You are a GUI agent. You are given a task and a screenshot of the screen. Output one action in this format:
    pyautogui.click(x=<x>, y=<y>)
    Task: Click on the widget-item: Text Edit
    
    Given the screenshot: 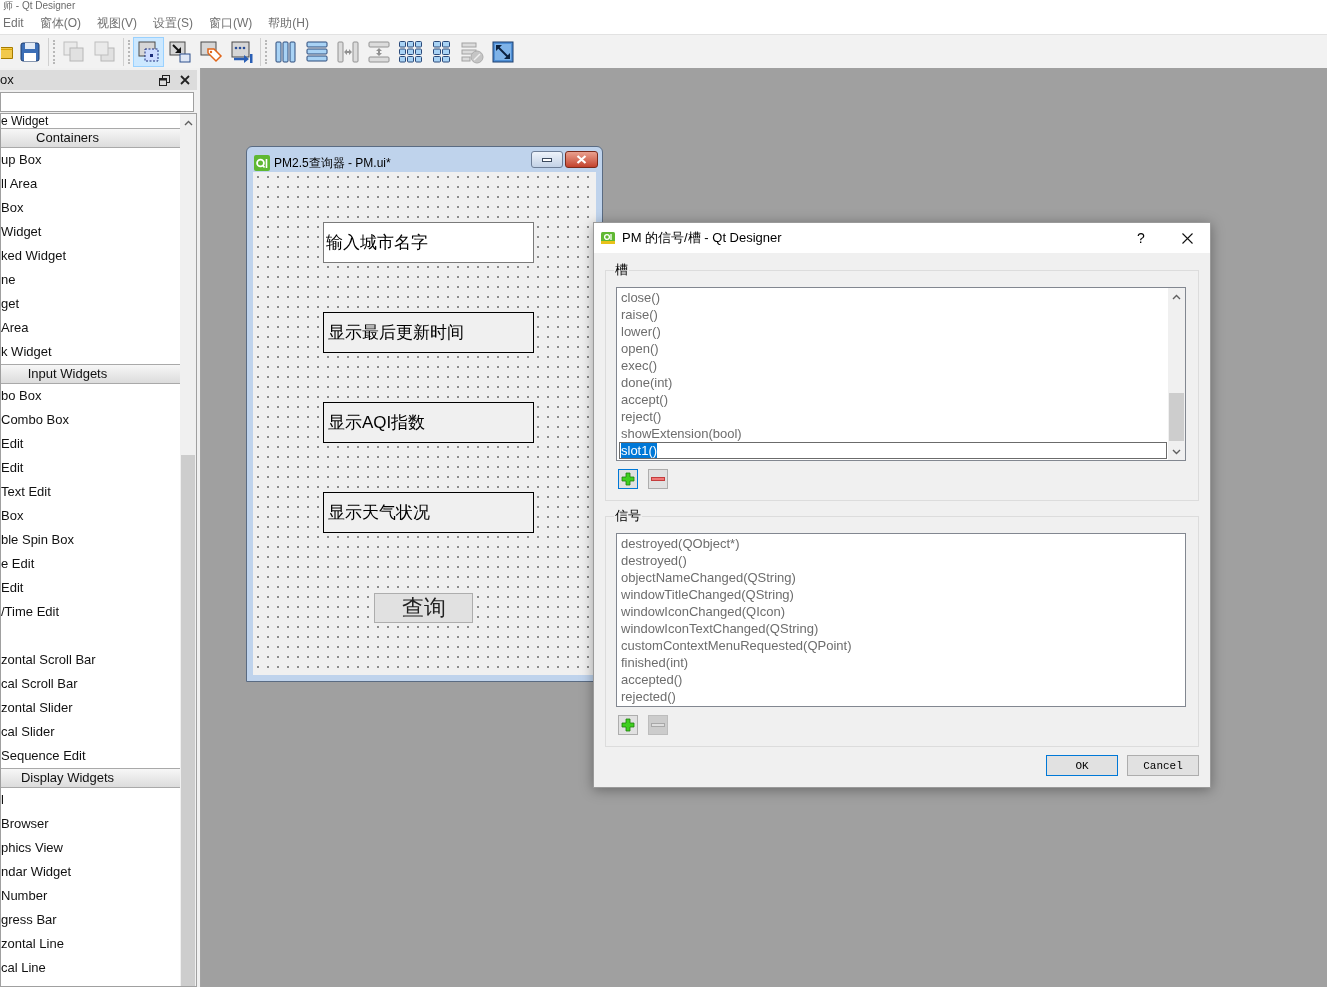 What is the action you would take?
    pyautogui.click(x=26, y=492)
    